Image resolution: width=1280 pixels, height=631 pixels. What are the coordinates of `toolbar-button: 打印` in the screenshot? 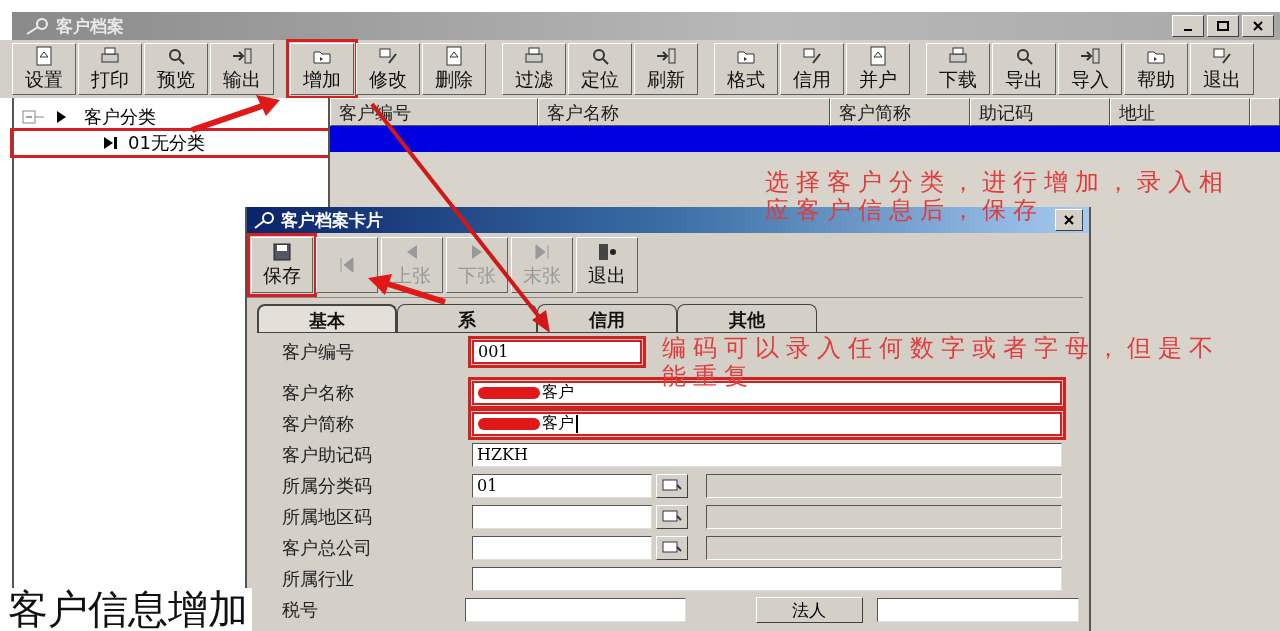 It's located at (110, 69).